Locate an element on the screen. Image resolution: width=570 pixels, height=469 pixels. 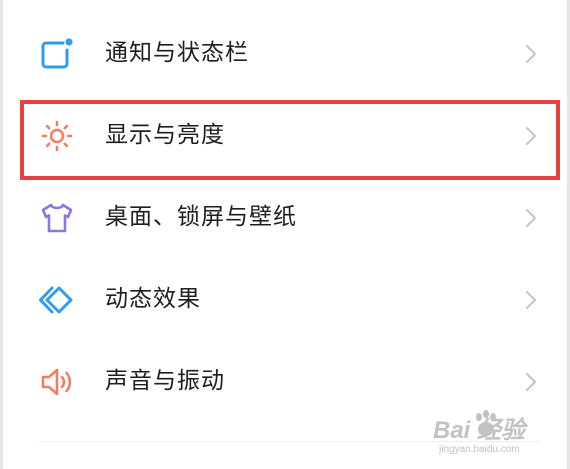
settings-item-label: 声音与振动 is located at coordinates (165, 381).